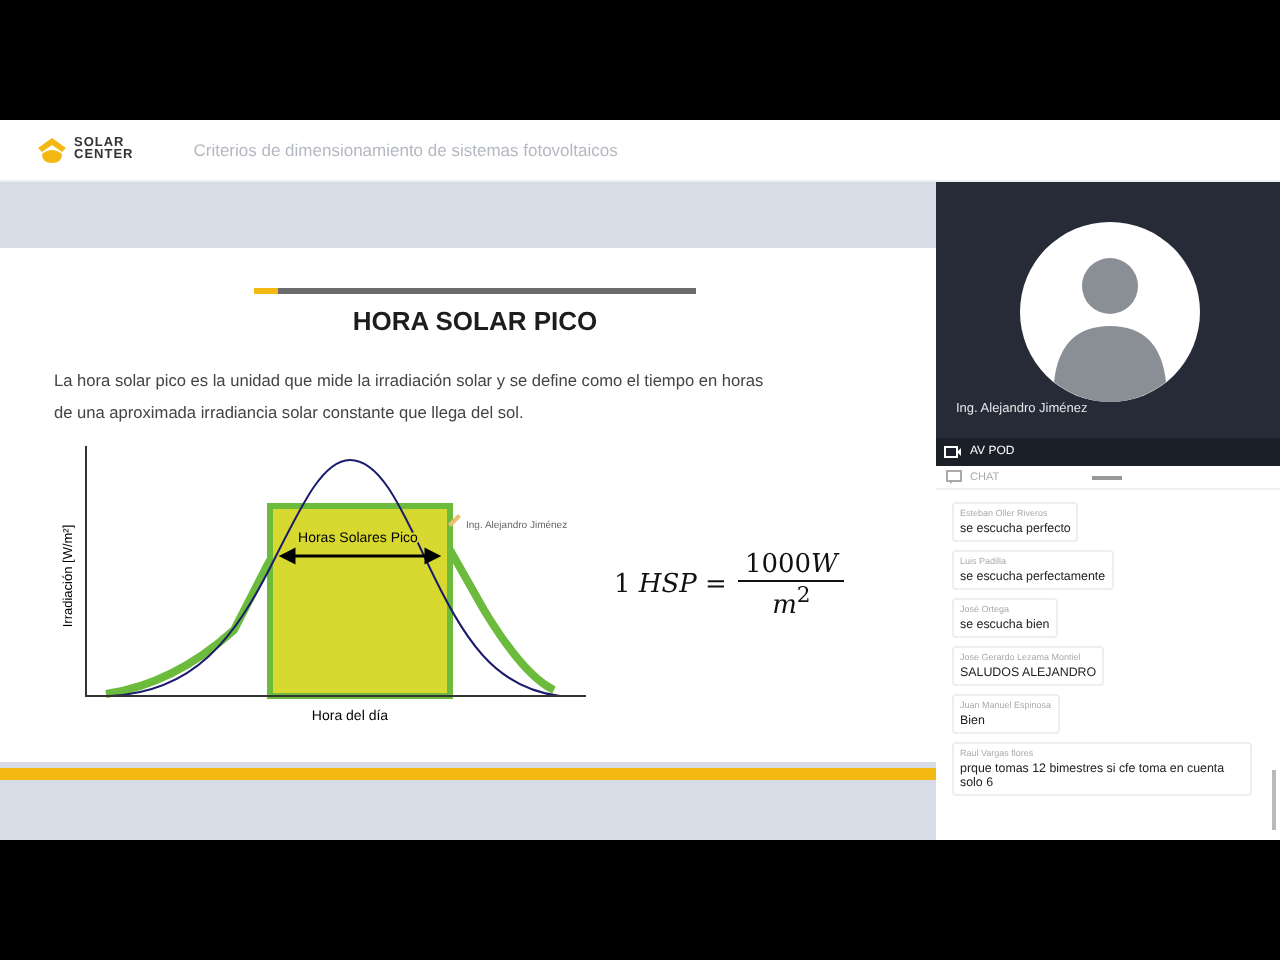 The image size is (1280, 960). What do you see at coordinates (410, 397) in the screenshot?
I see `slide-paragraph: La hora solar pico es la unidad que mide la irradiación solar y se define como el tiempo en horas de una aproximada irradiancia solar constante que llega del sol.` at bounding box center [410, 397].